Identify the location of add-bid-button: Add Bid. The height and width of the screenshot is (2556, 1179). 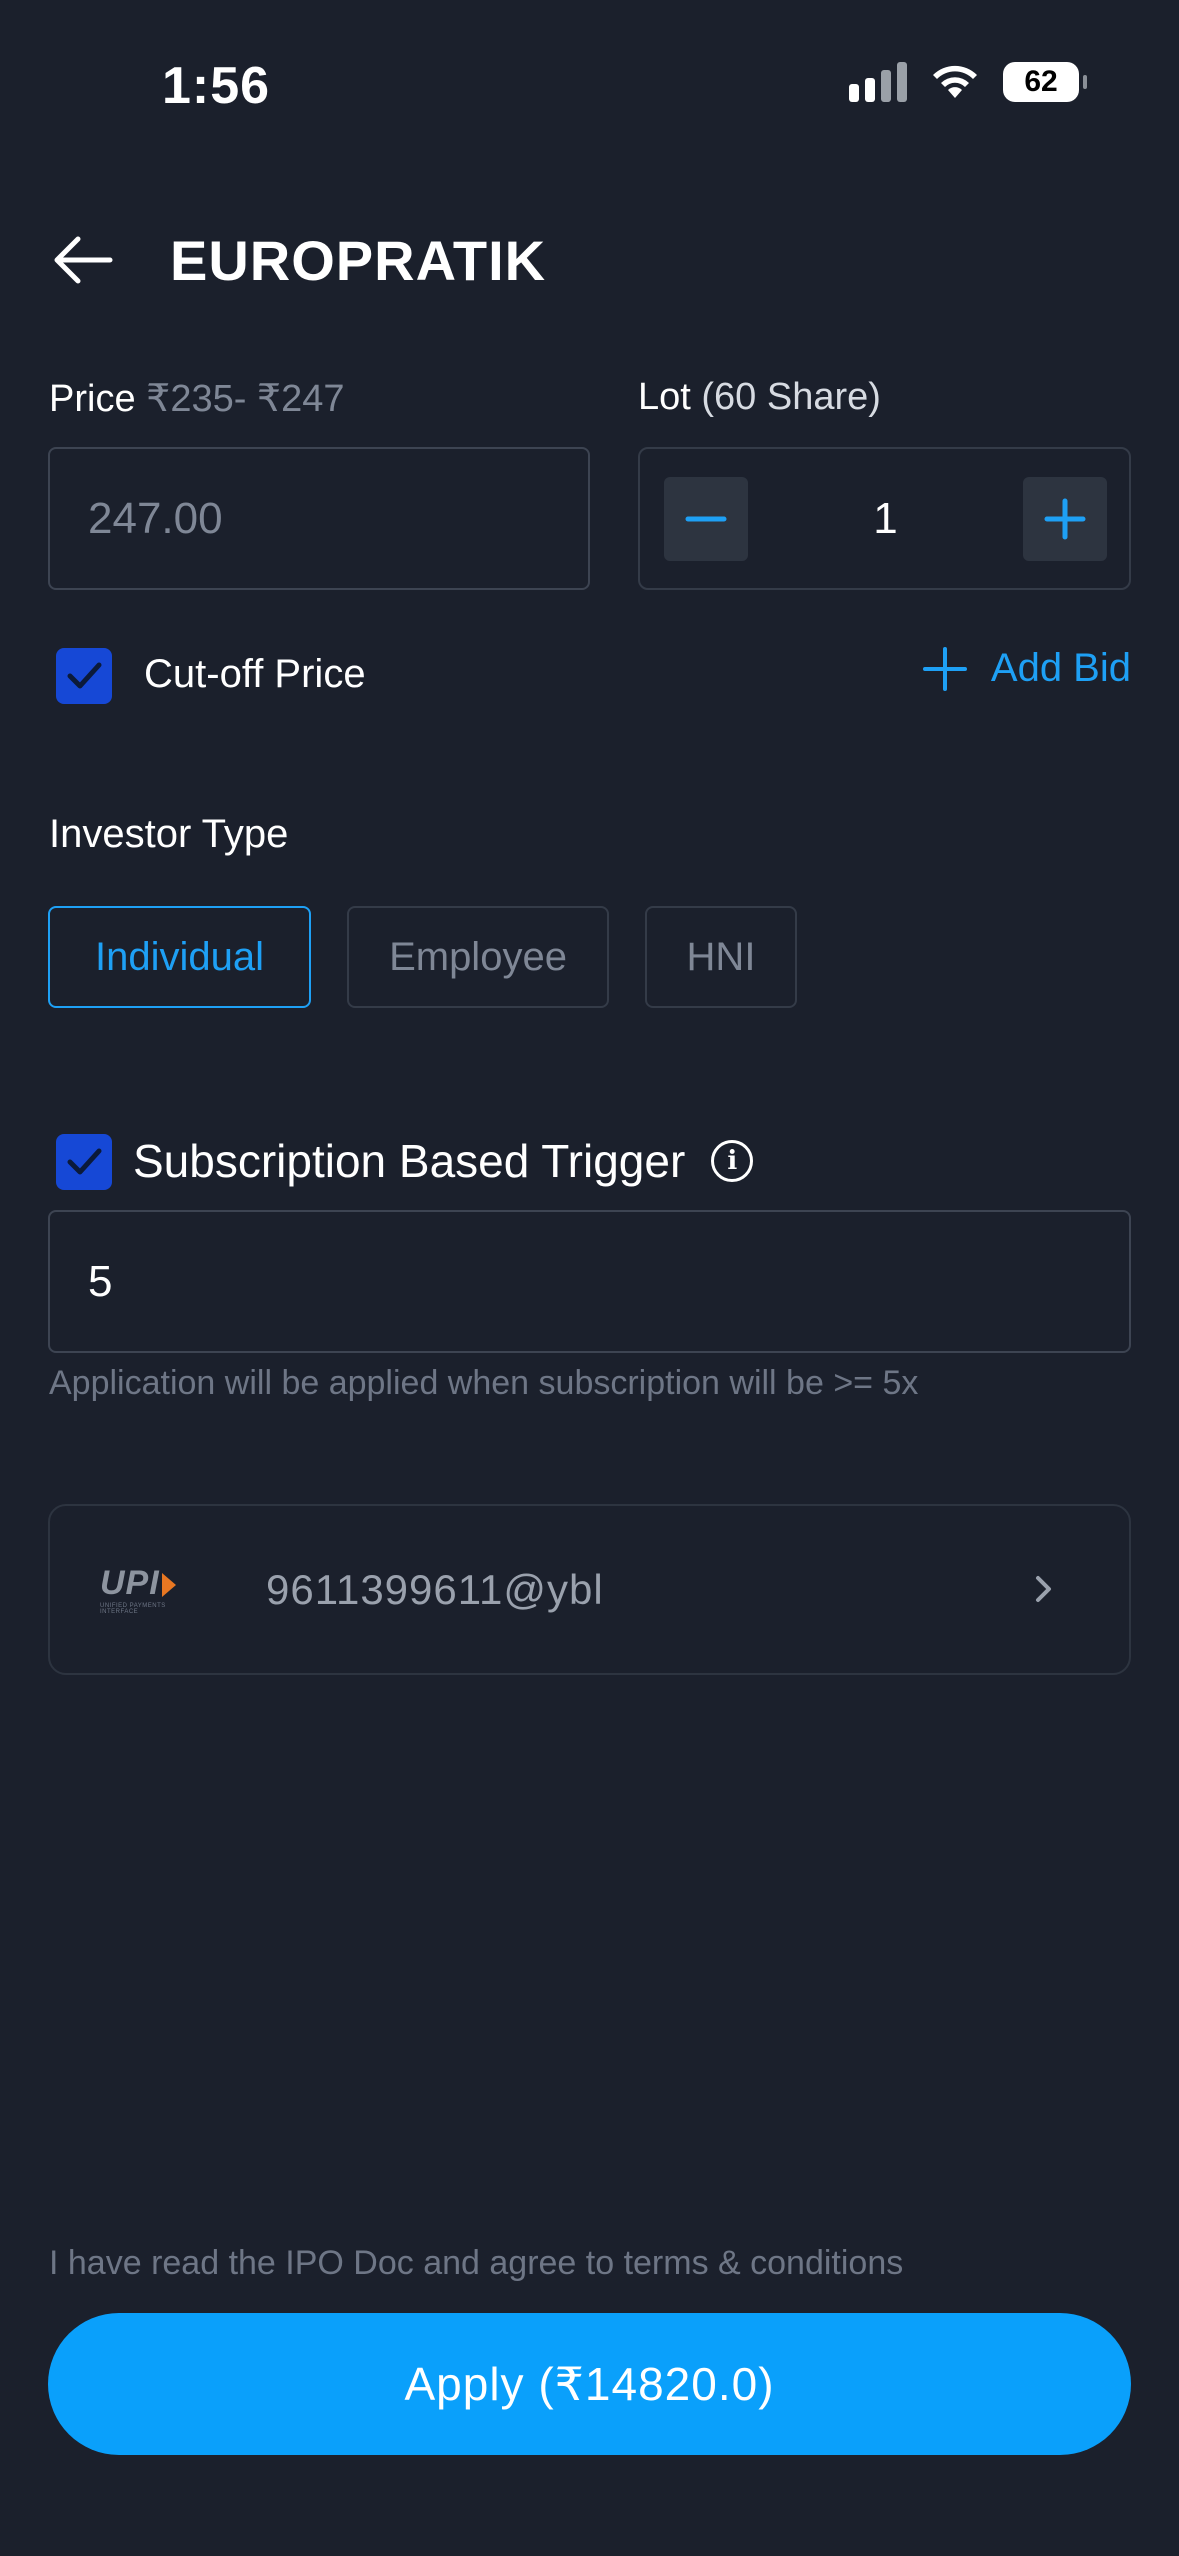
(1026, 668).